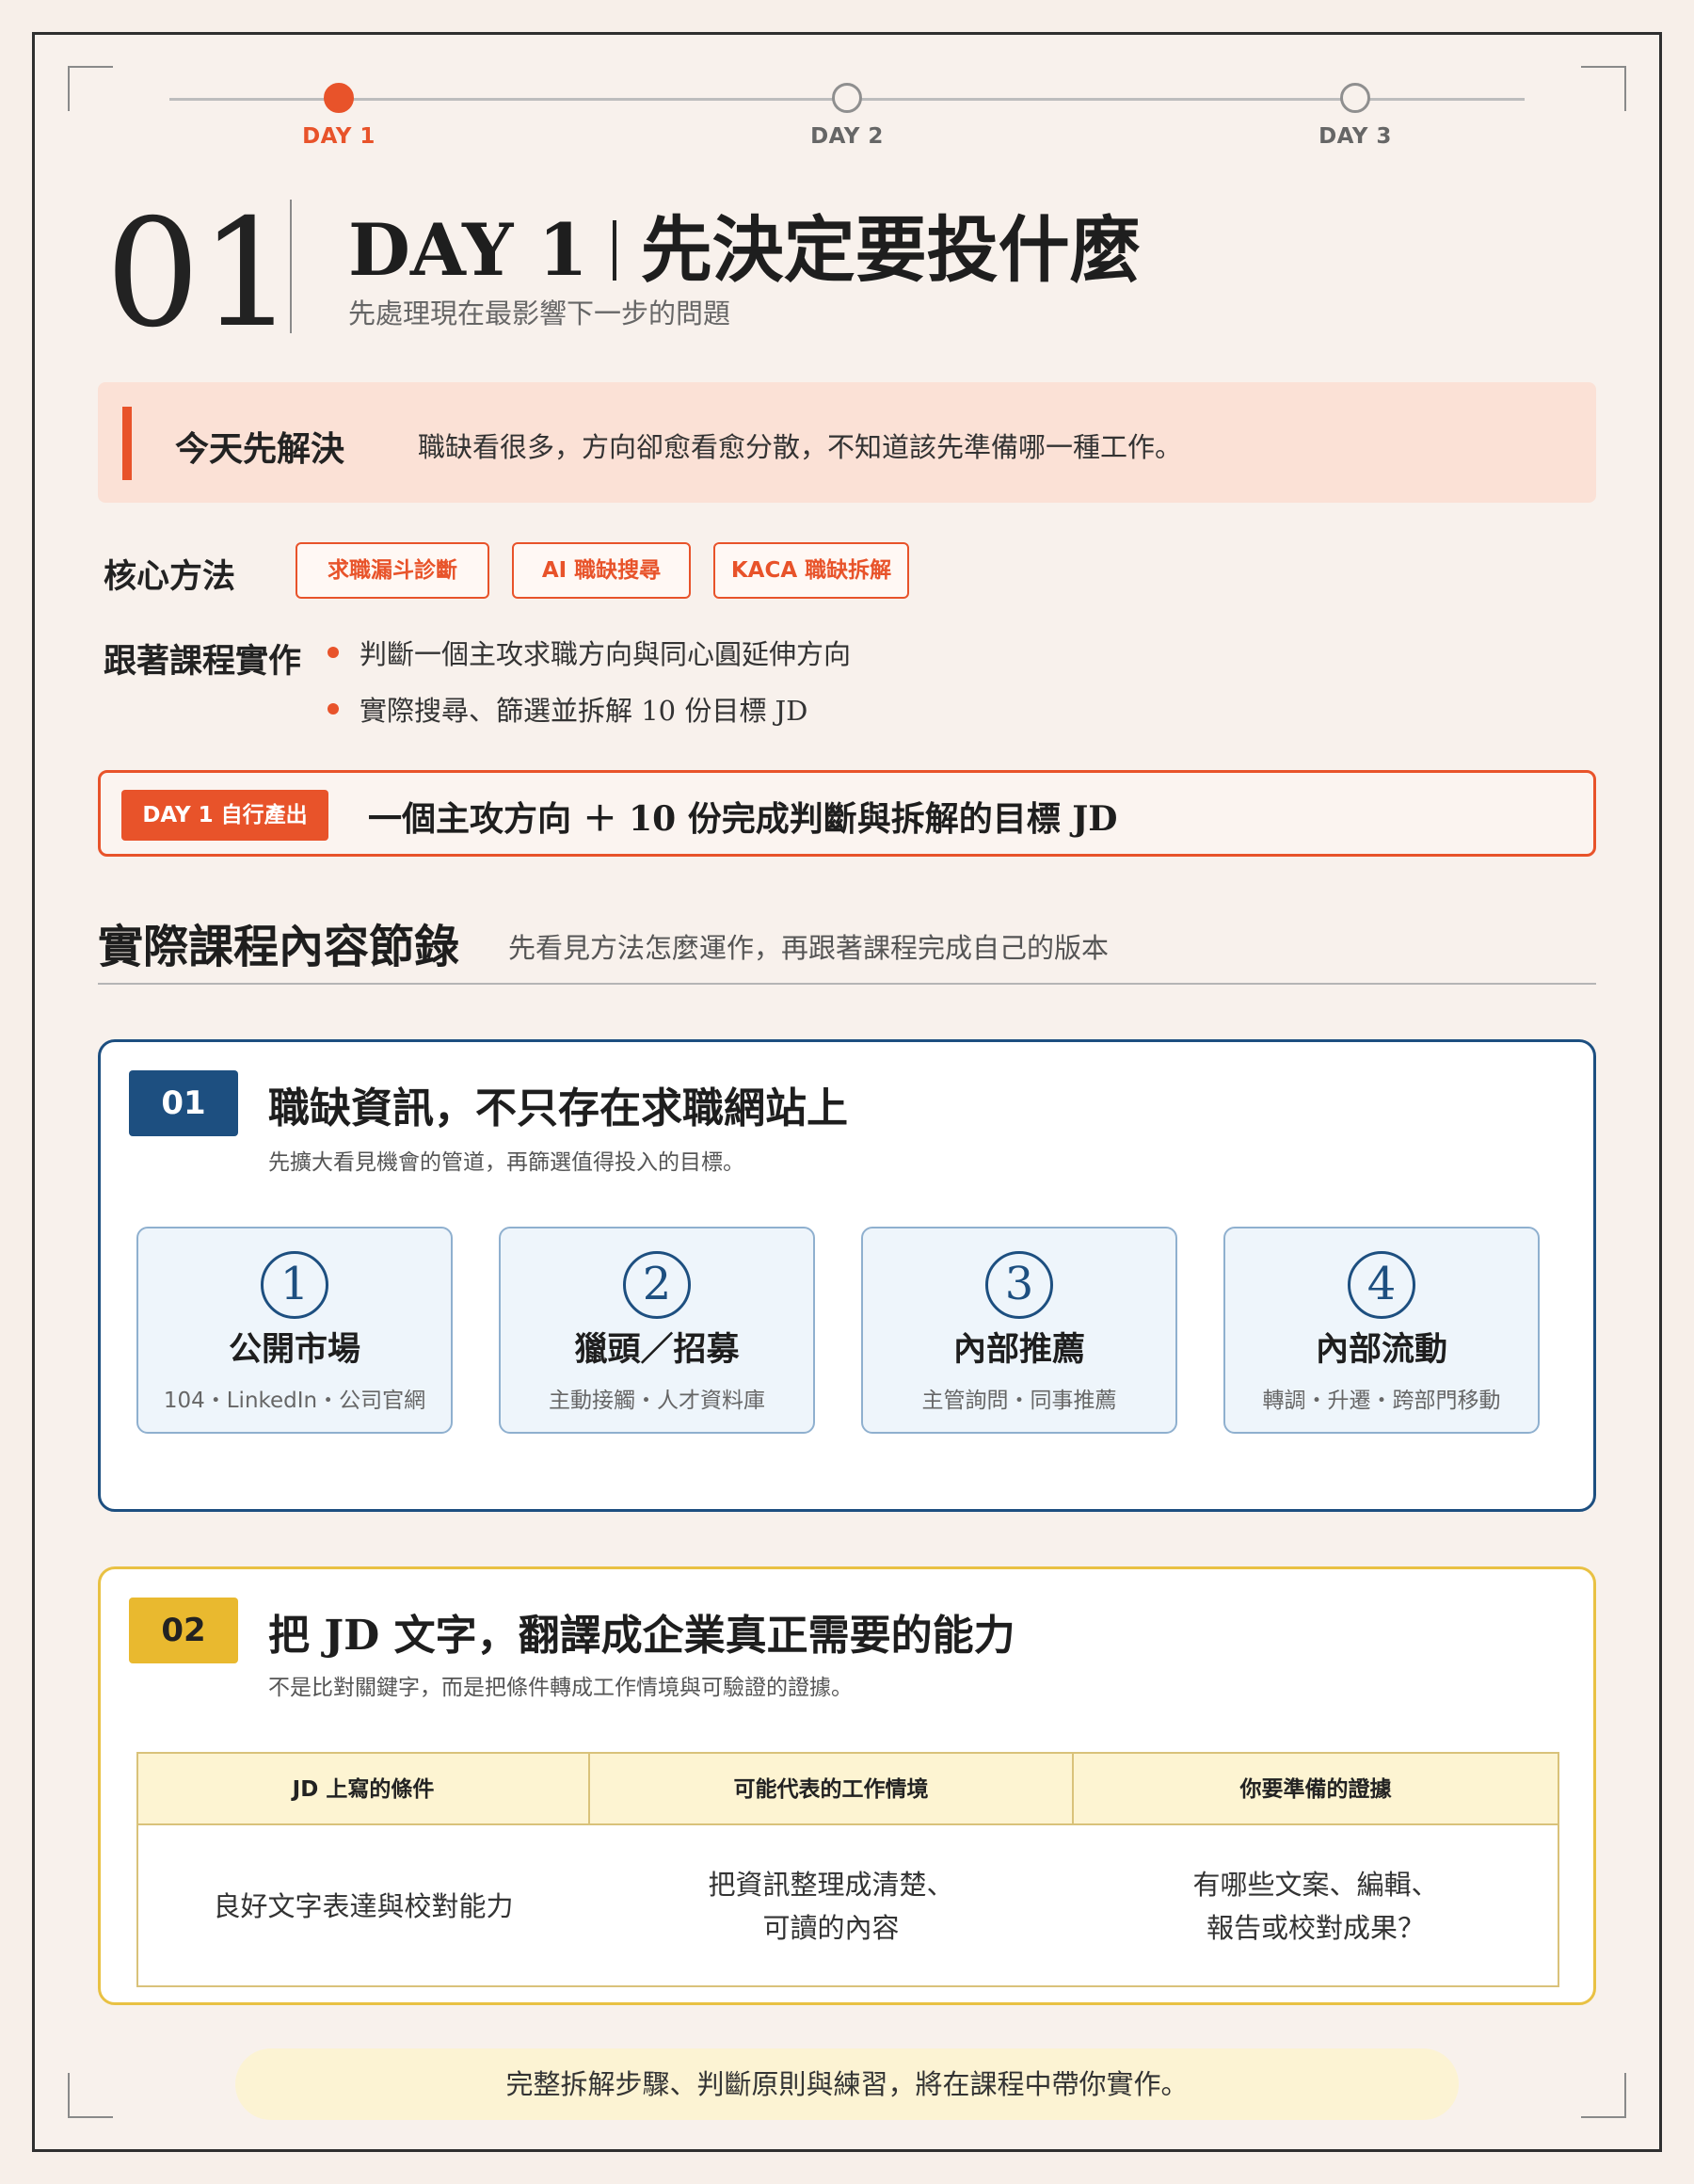 This screenshot has height=2184, width=1694. Describe the element at coordinates (657, 1401) in the screenshot. I see `channel-desc: 主動接觸・人才資料庫` at that location.